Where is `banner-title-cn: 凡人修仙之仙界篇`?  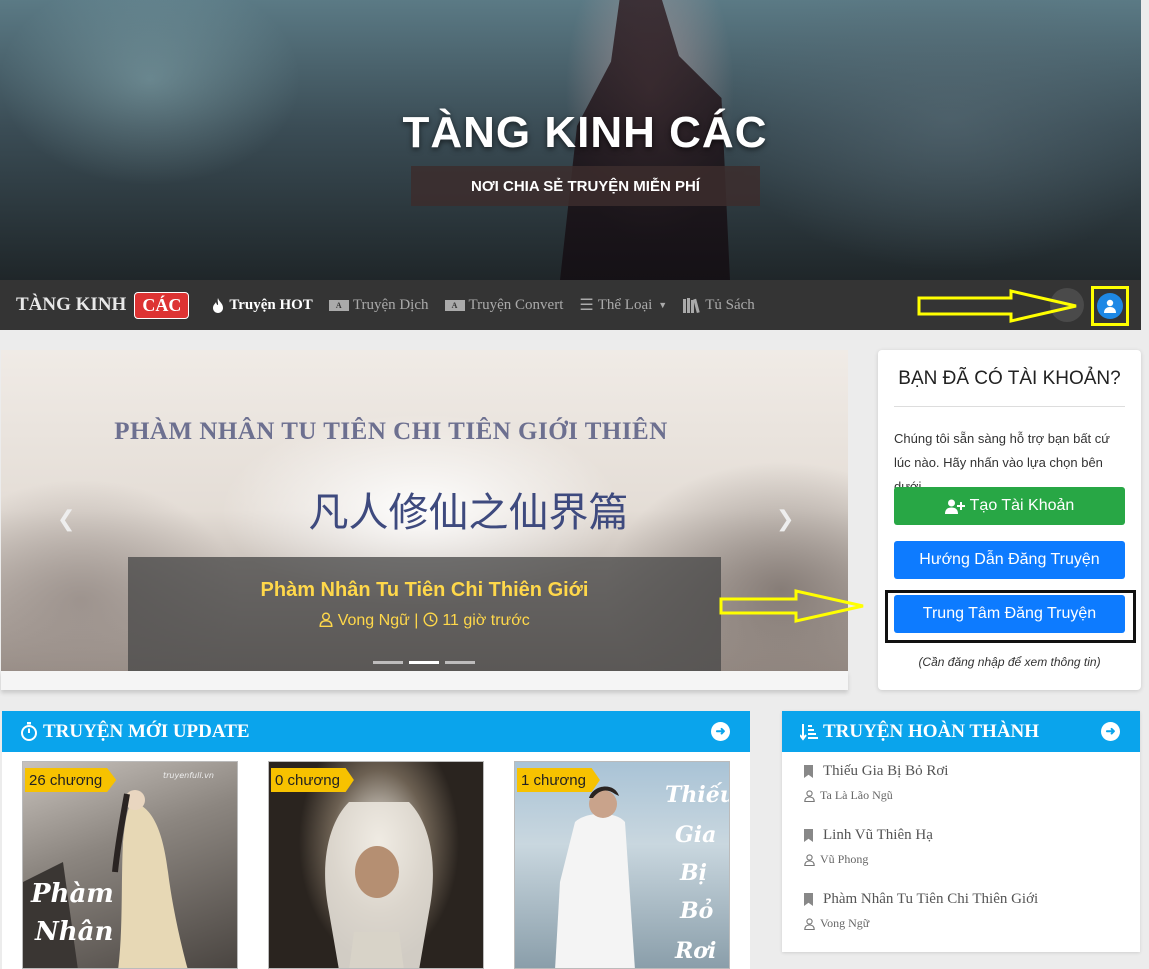 banner-title-cn: 凡人修仙之仙界篇 is located at coordinates (468, 513).